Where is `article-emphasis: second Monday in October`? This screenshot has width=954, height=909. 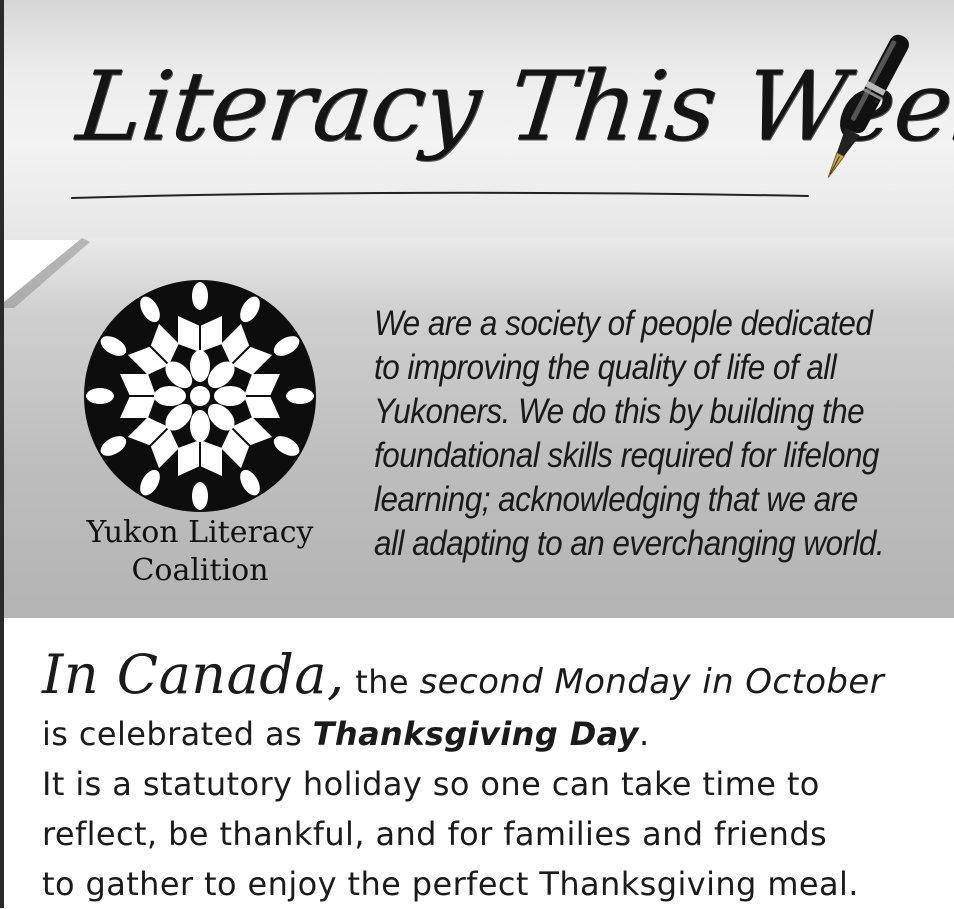 article-emphasis: second Monday in October is located at coordinates (652, 682).